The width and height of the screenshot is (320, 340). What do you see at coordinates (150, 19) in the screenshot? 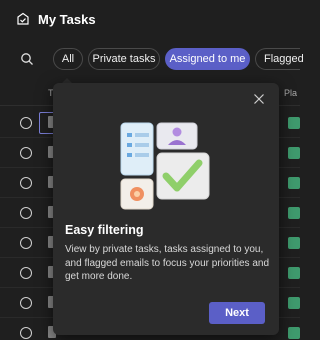
I see `app-header: My Tasks` at bounding box center [150, 19].